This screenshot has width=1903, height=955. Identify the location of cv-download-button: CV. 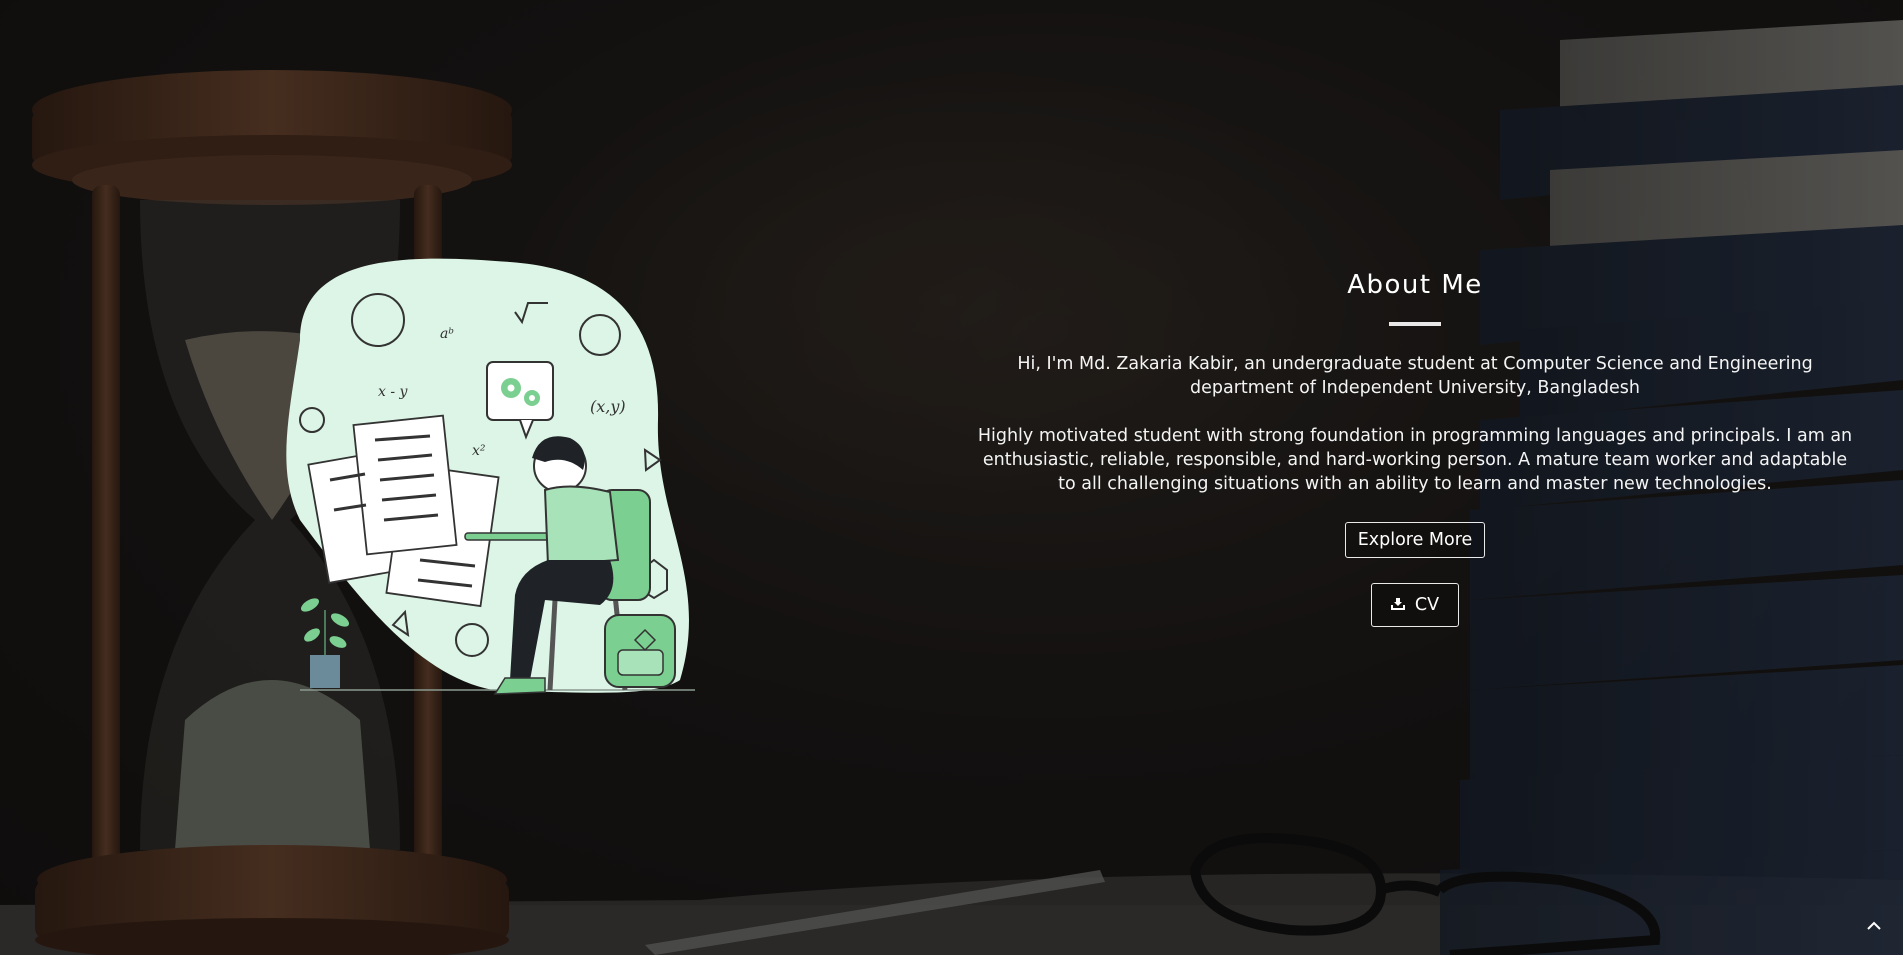
(1415, 605).